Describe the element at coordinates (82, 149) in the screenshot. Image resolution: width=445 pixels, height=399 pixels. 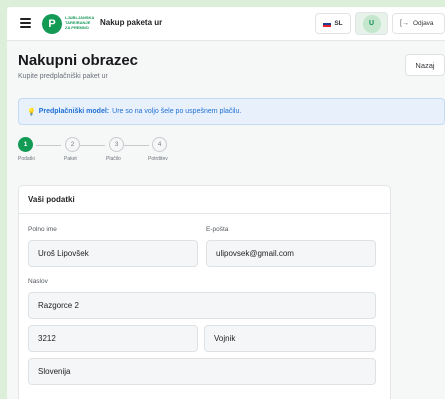
I see `step-2: 2 Paket` at that location.